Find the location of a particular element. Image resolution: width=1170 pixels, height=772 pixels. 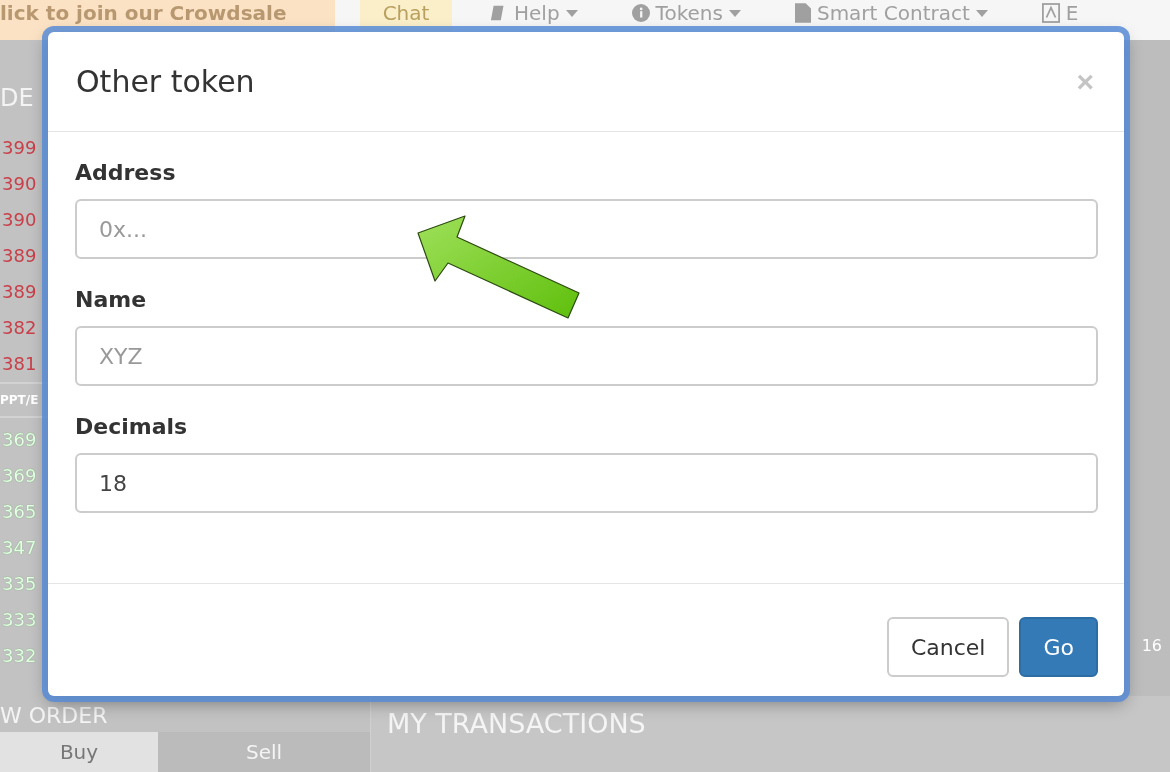

close-button: × is located at coordinates (1085, 81).